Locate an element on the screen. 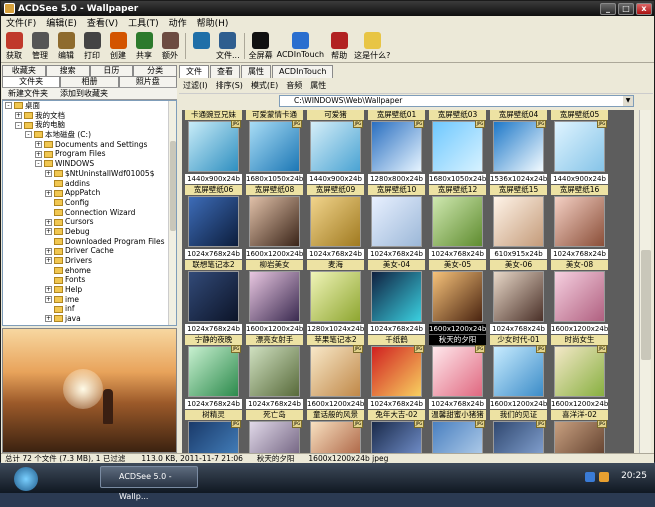  tree-node: - WINDOWS is located at coordinates (89, 164).